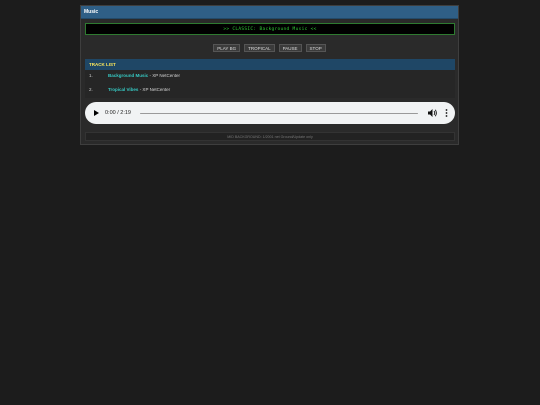  I want to click on control-buttons: PLAY BG TROPICAL PAUSE STOP, so click(269, 48).